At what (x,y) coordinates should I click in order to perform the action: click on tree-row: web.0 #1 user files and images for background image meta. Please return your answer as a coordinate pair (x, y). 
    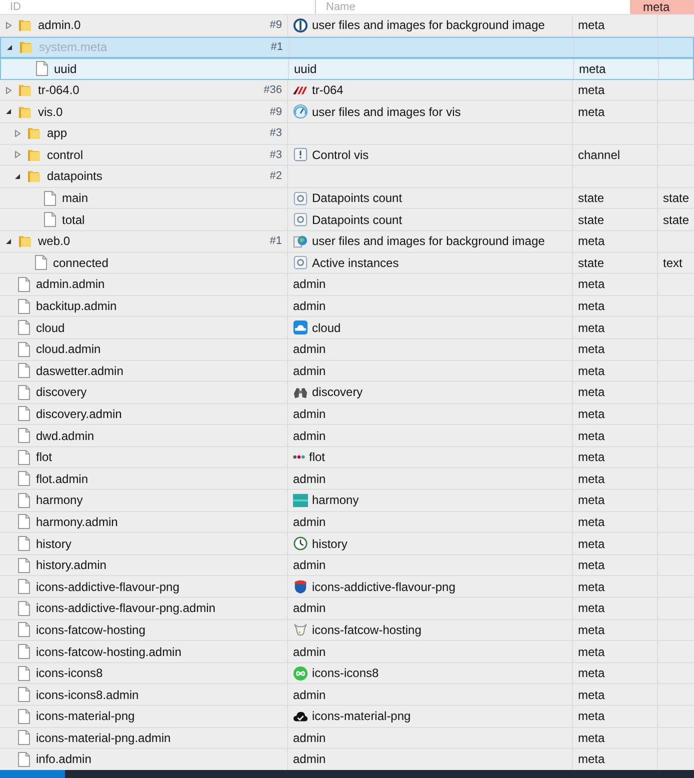
    Looking at the image, I should click on (347, 241).